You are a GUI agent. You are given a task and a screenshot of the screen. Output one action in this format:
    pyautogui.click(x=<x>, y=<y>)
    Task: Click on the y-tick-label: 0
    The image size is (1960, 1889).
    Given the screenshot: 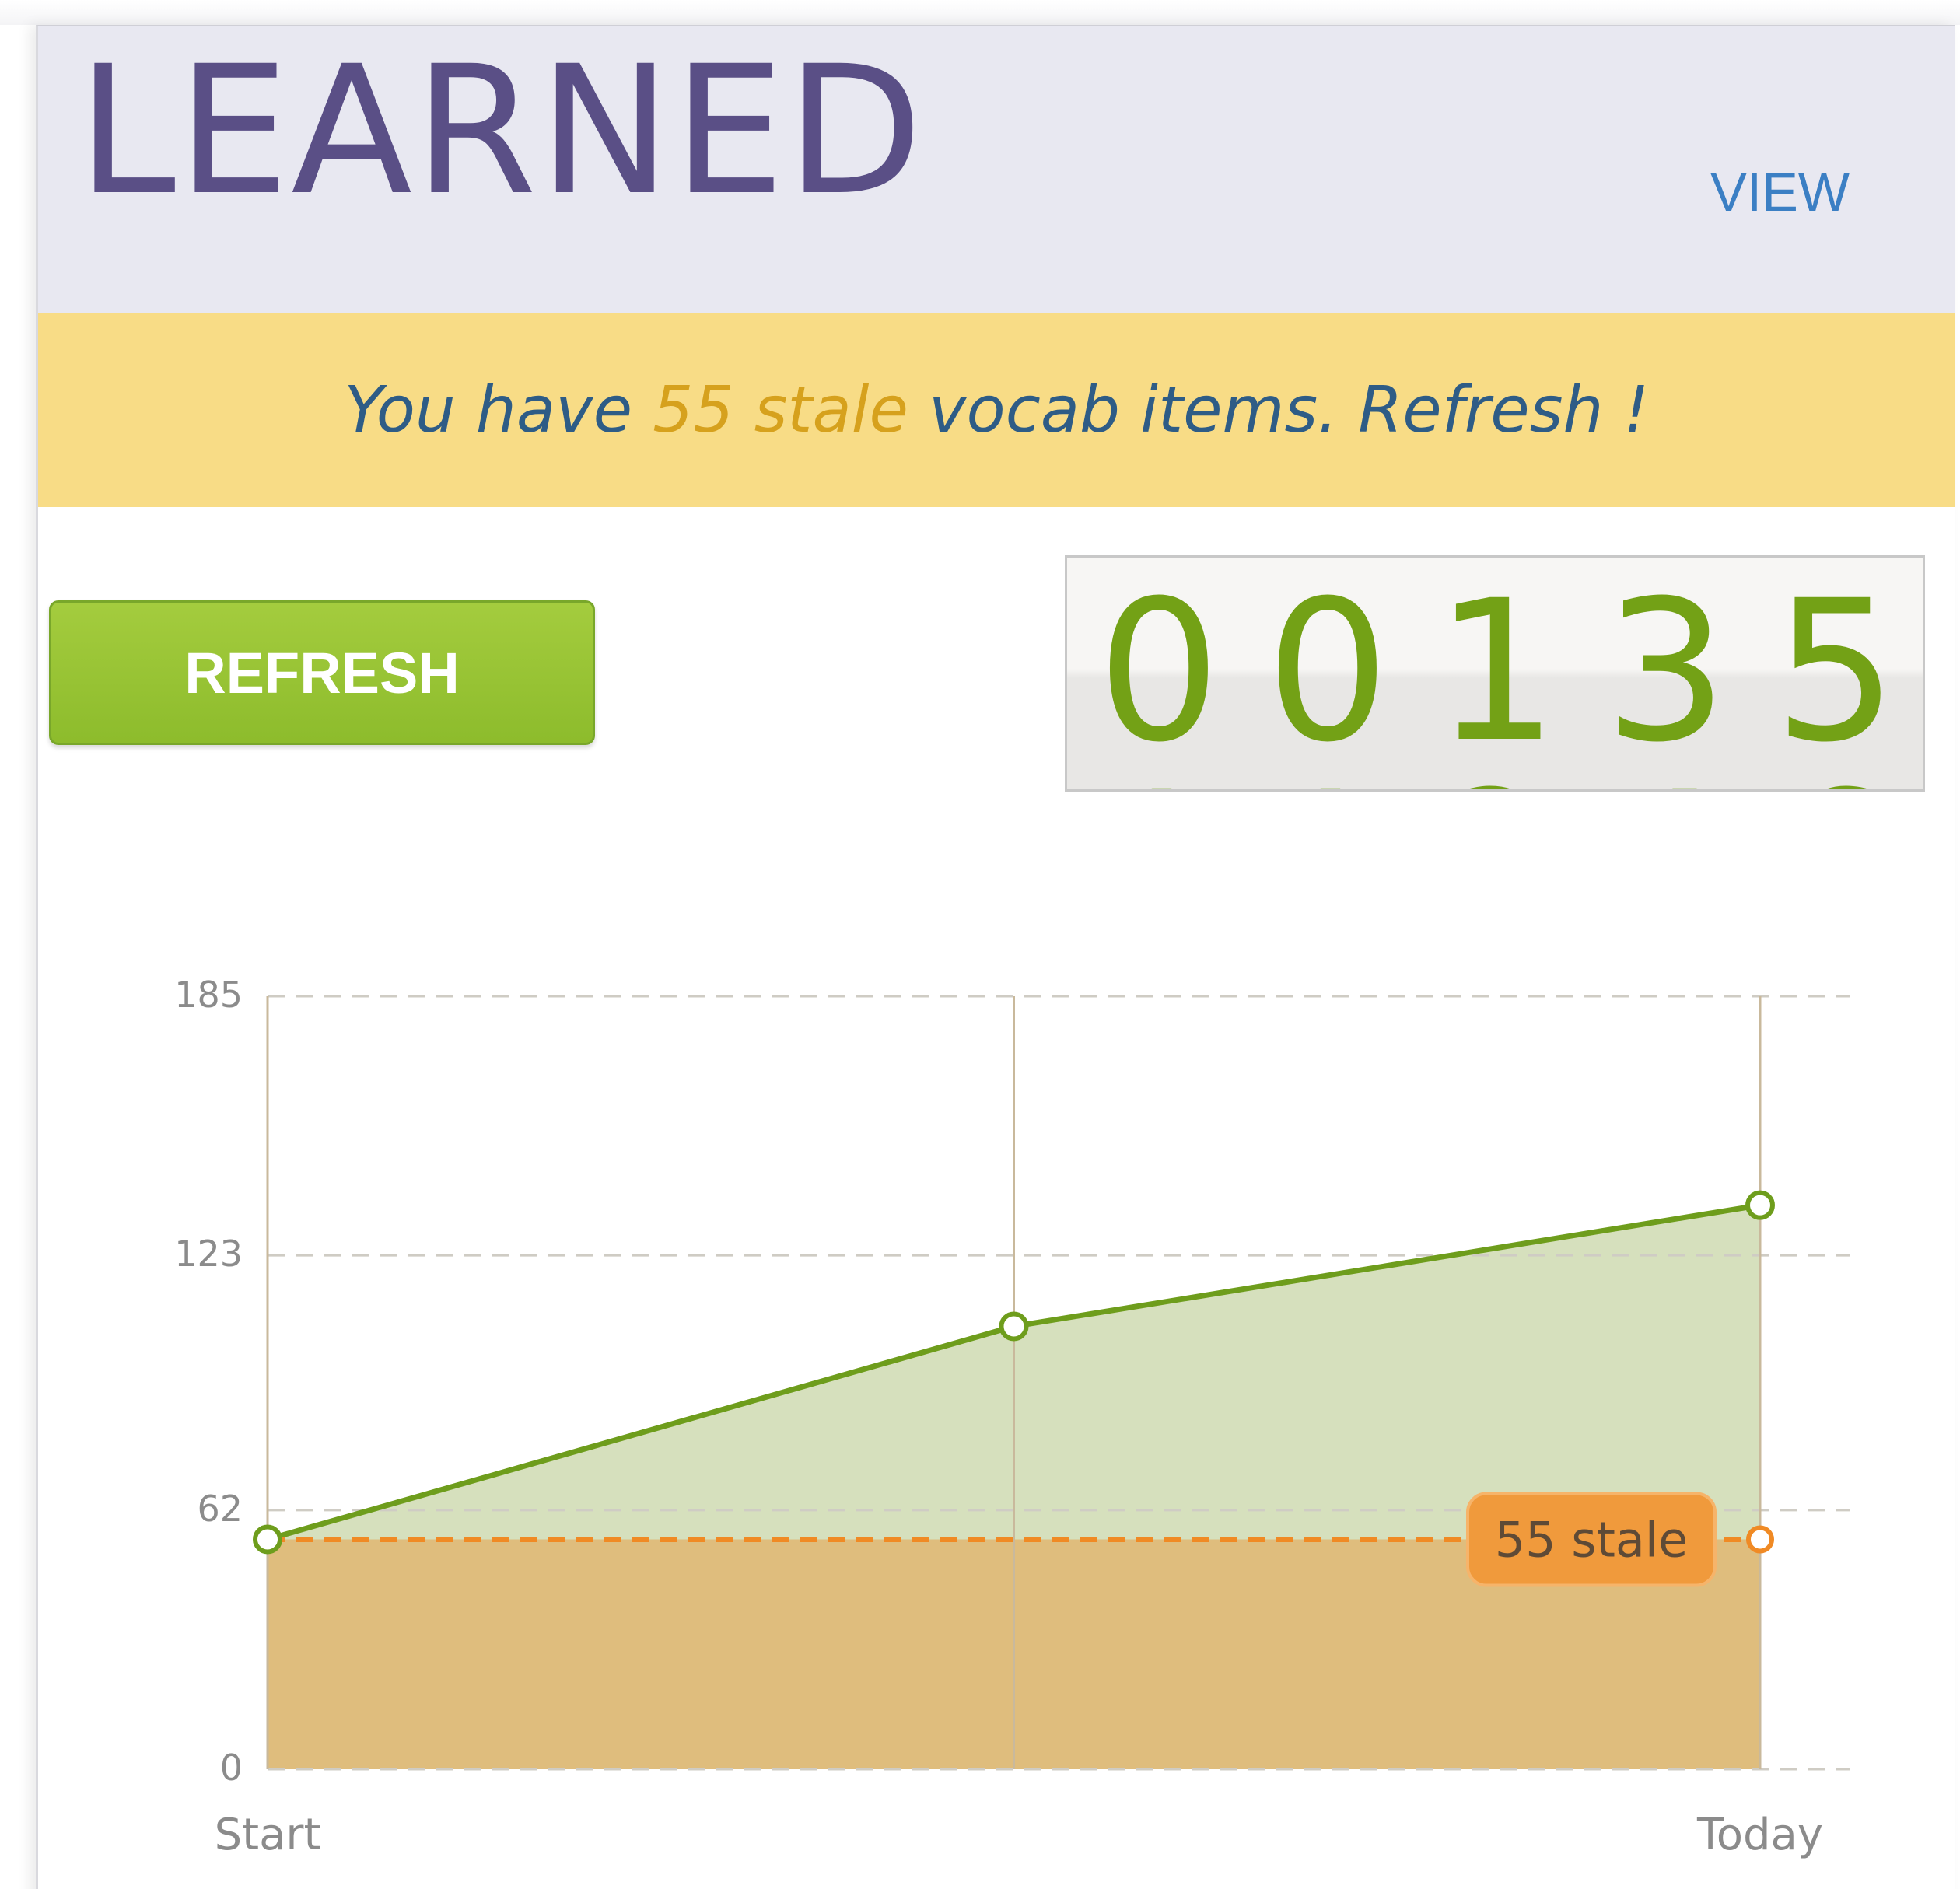 What is the action you would take?
    pyautogui.click(x=232, y=1768)
    